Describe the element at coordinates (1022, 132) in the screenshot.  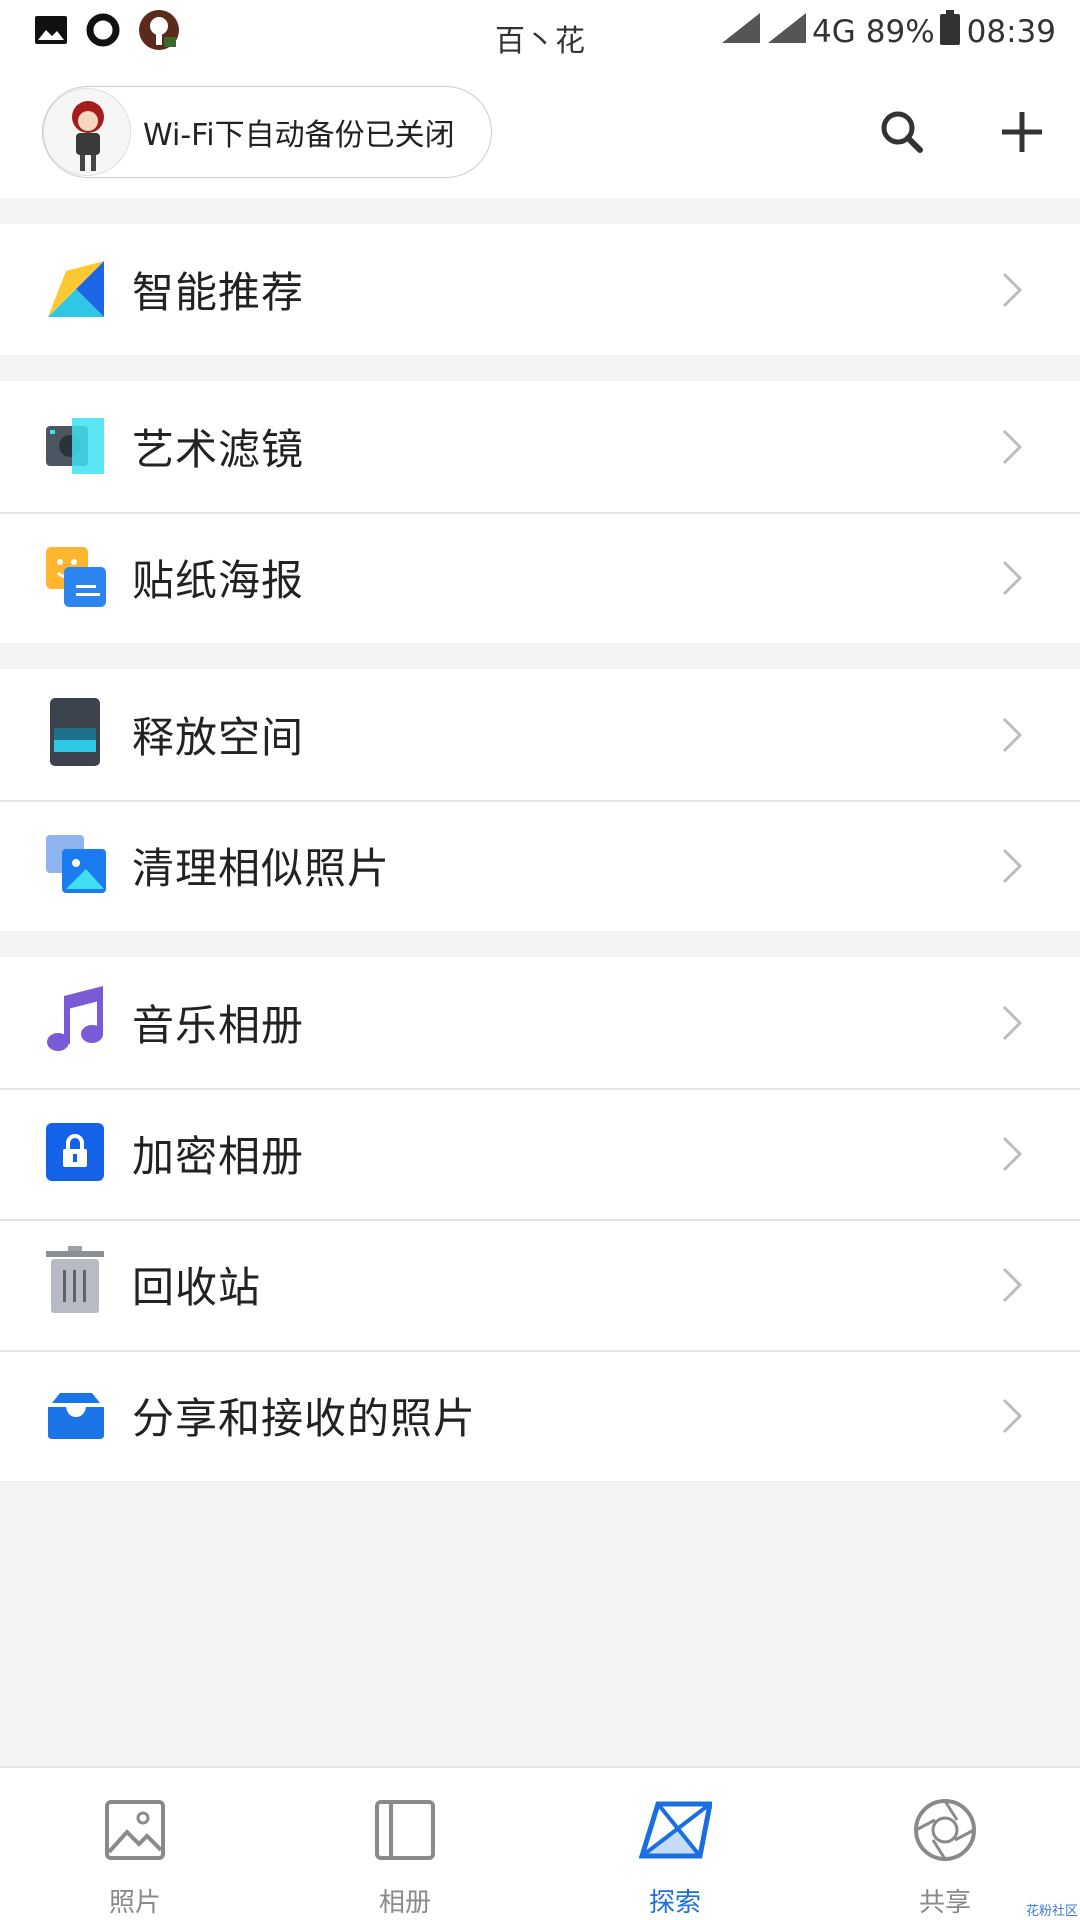
I see `add-icon` at that location.